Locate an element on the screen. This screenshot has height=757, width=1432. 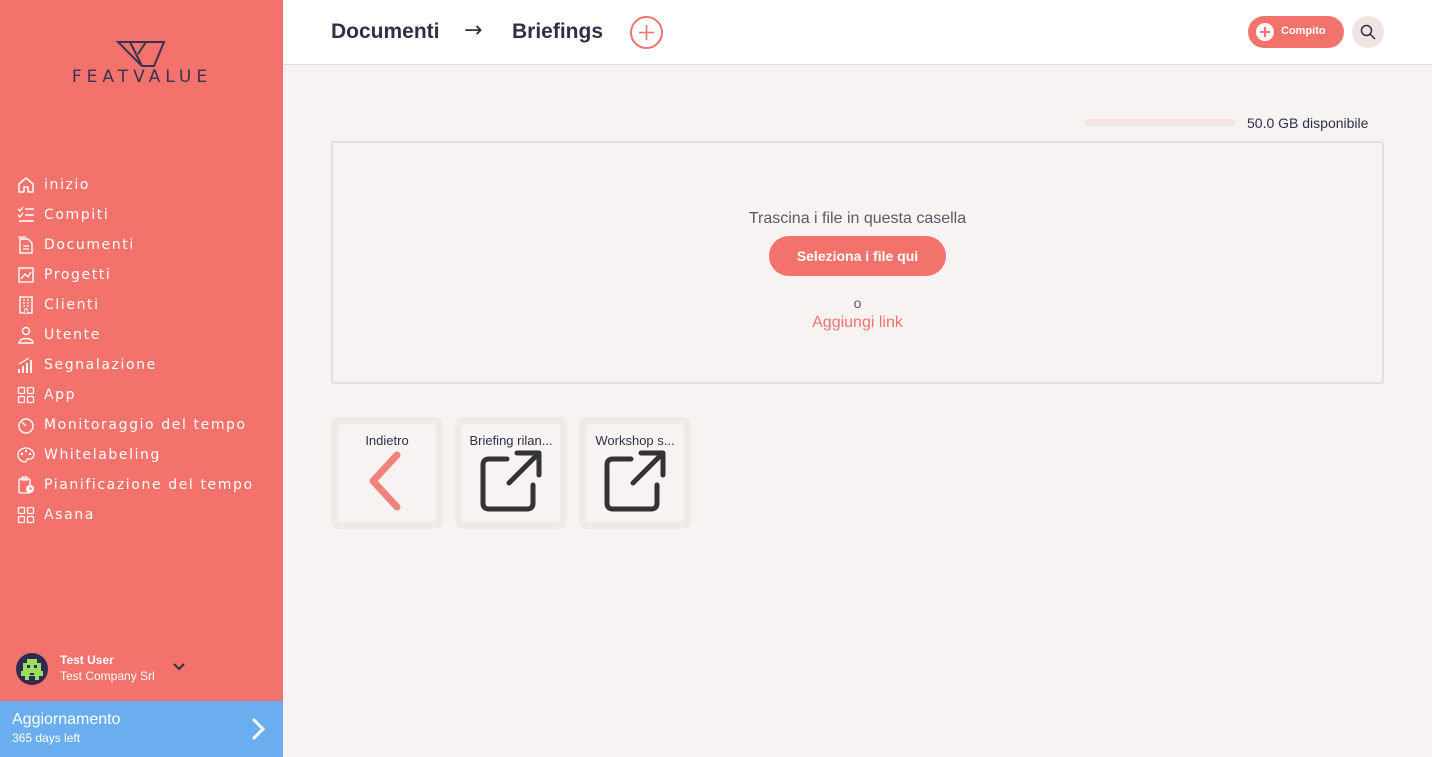
add-link-button: Aggiungi link is located at coordinates (857, 323).